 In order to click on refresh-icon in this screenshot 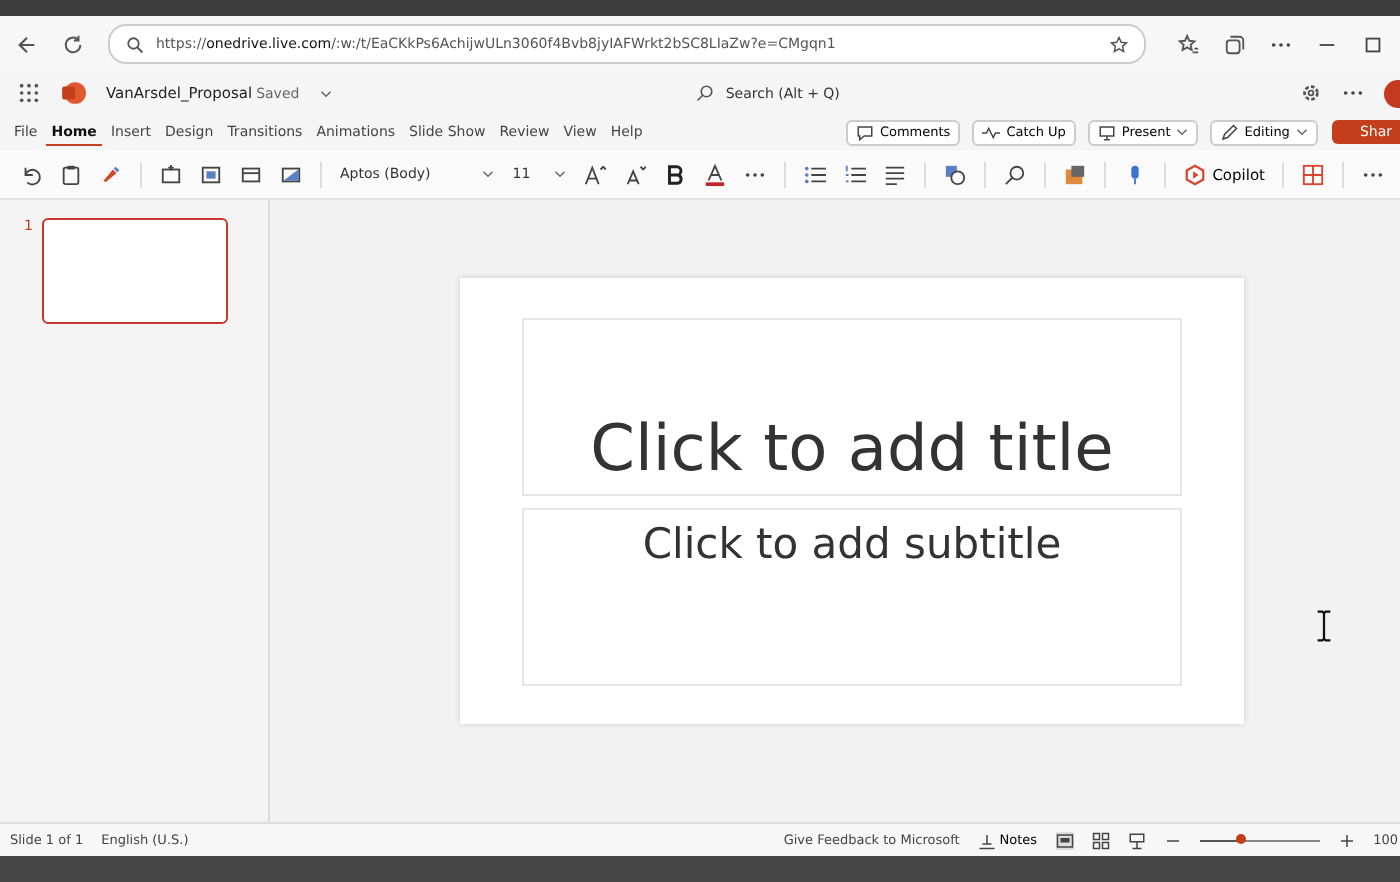, I will do `click(73, 44)`.